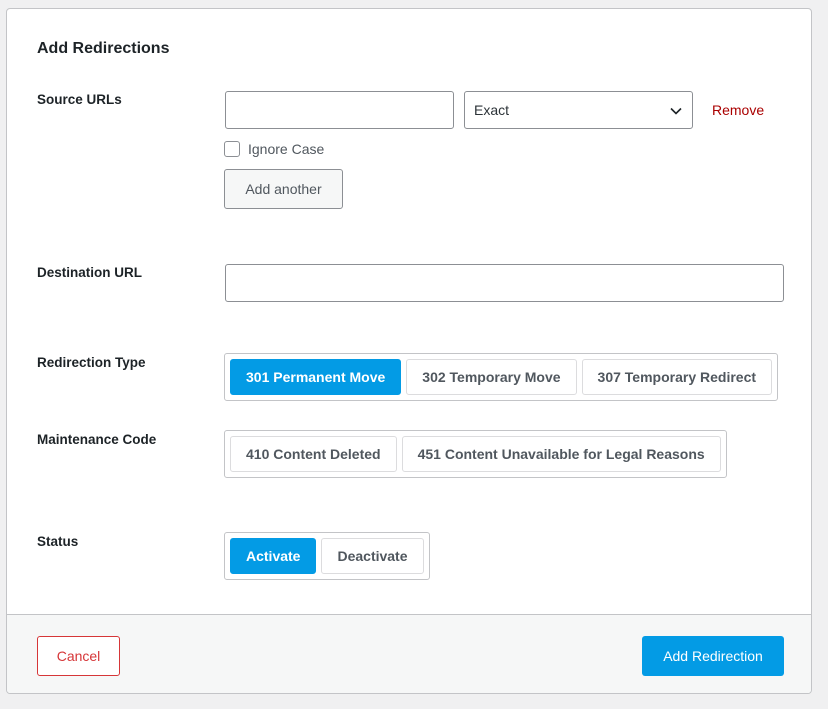 The height and width of the screenshot is (709, 828). I want to click on redirection-type-301-button: 301 Permanent Move, so click(316, 377).